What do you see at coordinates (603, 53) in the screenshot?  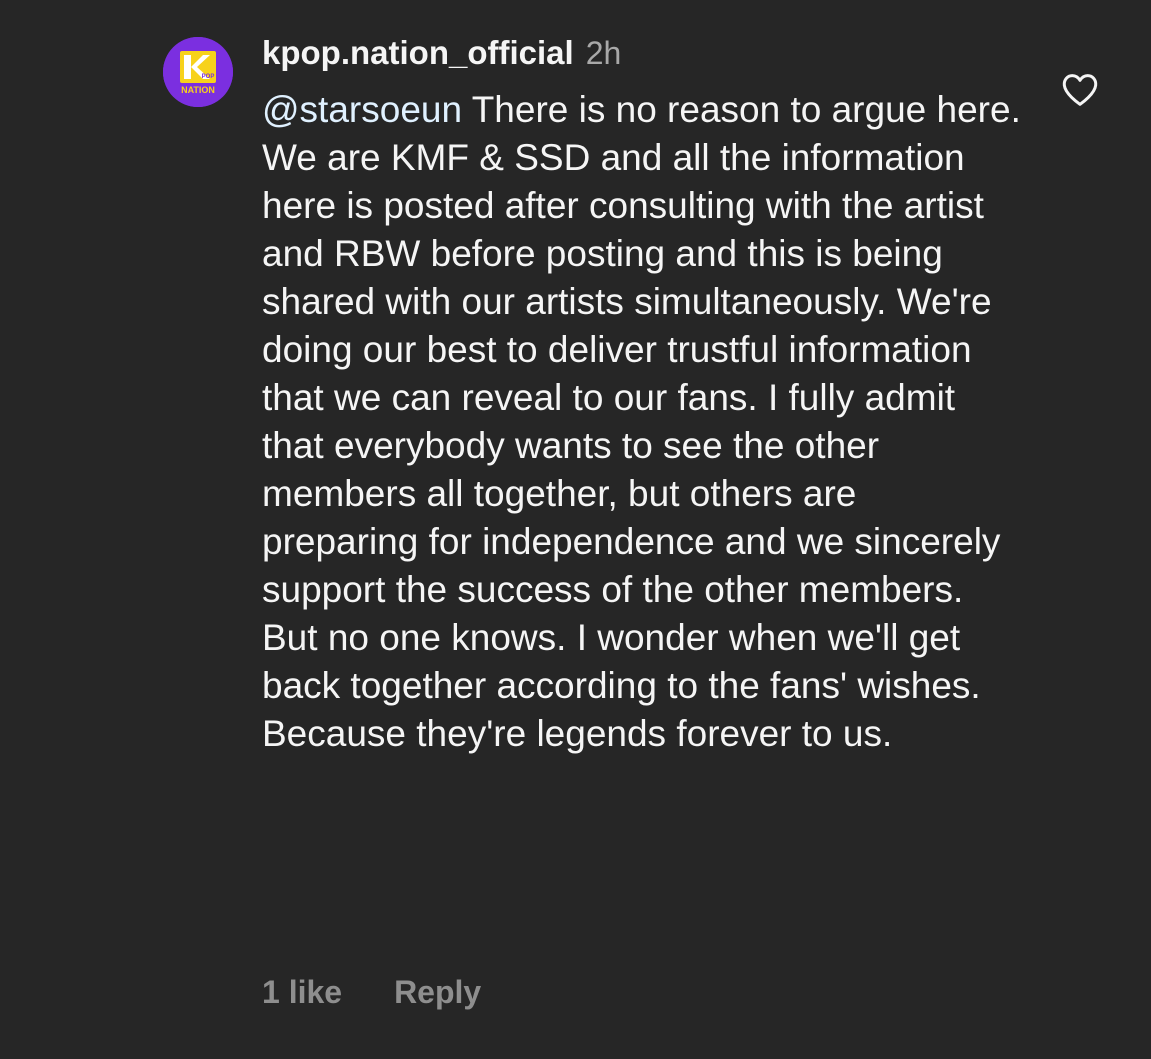 I see `timestamp: 2h` at bounding box center [603, 53].